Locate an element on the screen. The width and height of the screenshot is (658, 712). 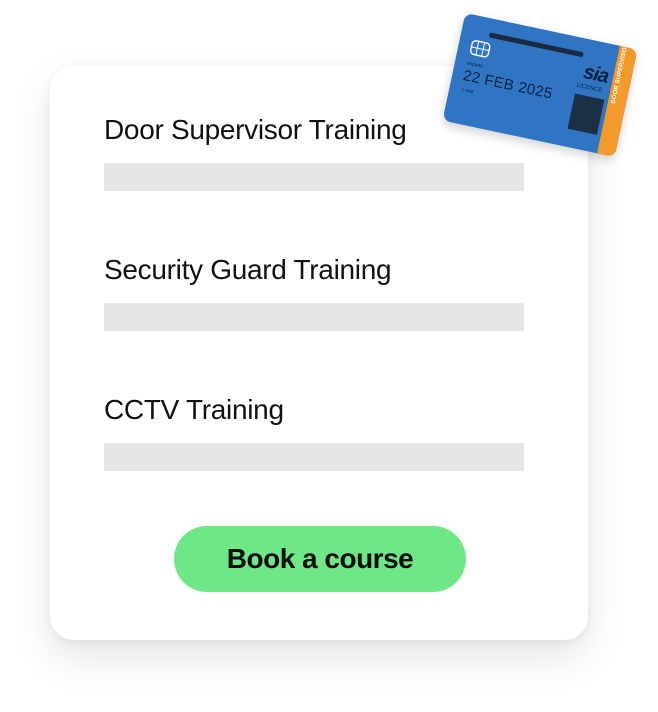
licence-small-text: 1 use is located at coordinates (467, 91).